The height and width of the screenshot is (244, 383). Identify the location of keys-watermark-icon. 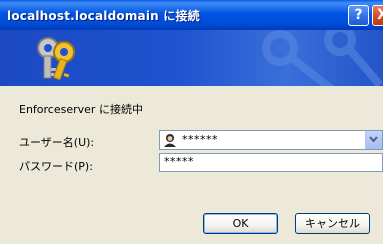
(322, 58).